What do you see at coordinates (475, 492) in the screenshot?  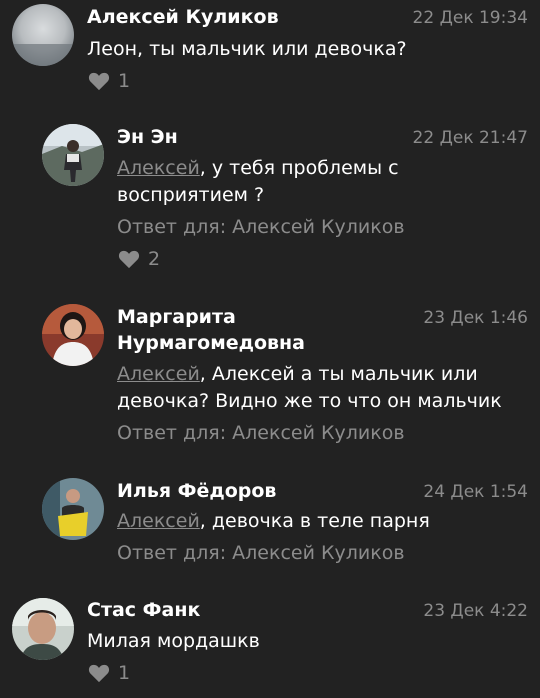 I see `timestamp: 24 Дек 1:54` at bounding box center [475, 492].